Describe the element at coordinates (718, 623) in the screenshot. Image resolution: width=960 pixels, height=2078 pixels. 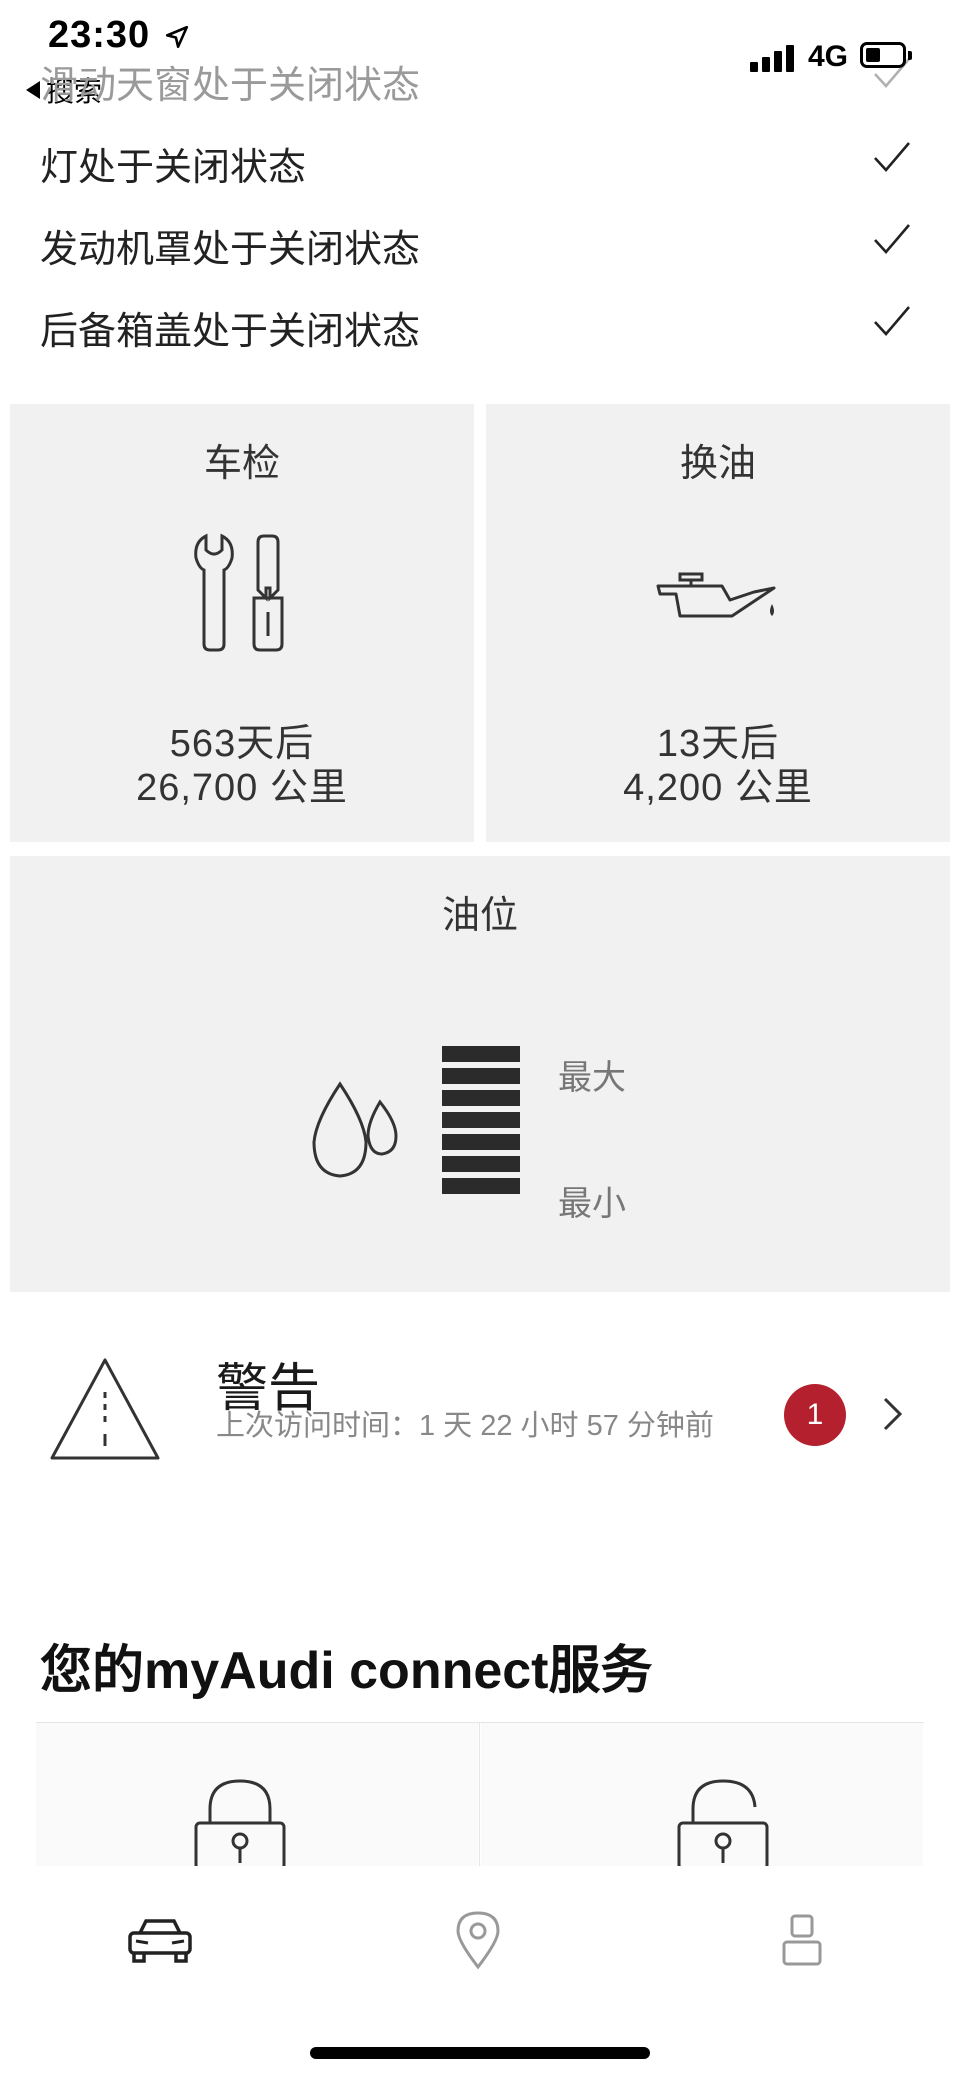
I see `oil-change-tile: 换油 13天后 4,200 公里` at that location.